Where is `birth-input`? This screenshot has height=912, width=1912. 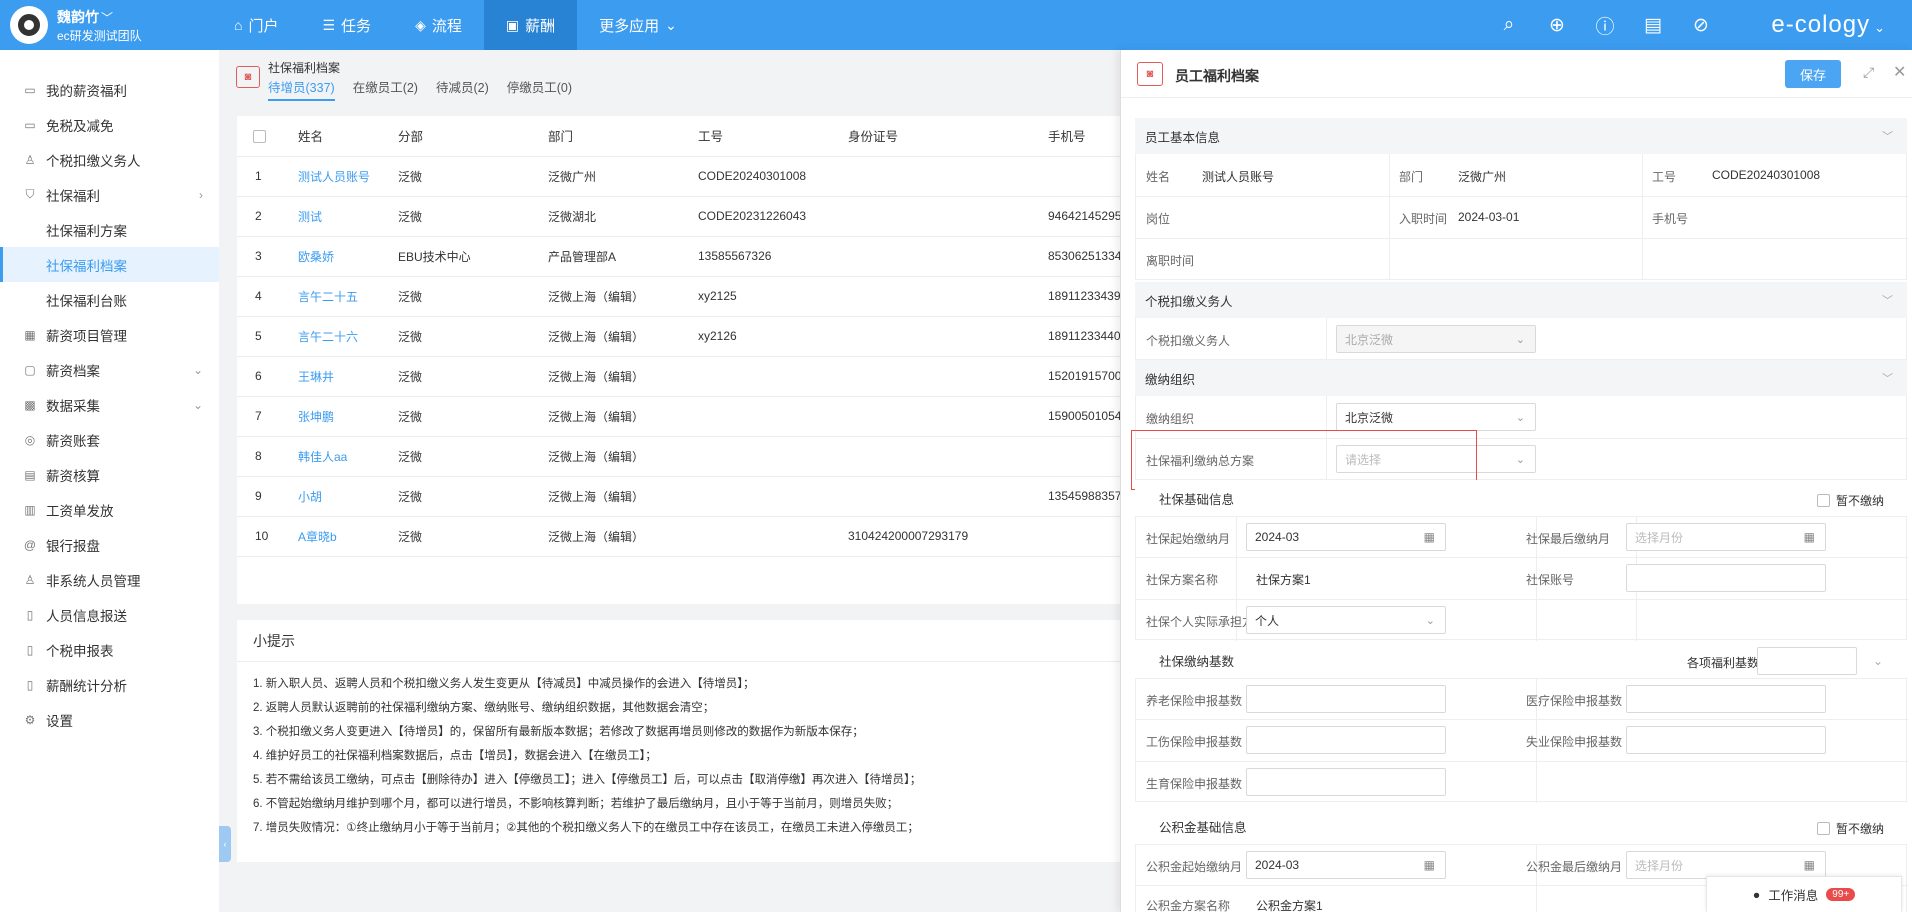
birth-input is located at coordinates (1346, 782).